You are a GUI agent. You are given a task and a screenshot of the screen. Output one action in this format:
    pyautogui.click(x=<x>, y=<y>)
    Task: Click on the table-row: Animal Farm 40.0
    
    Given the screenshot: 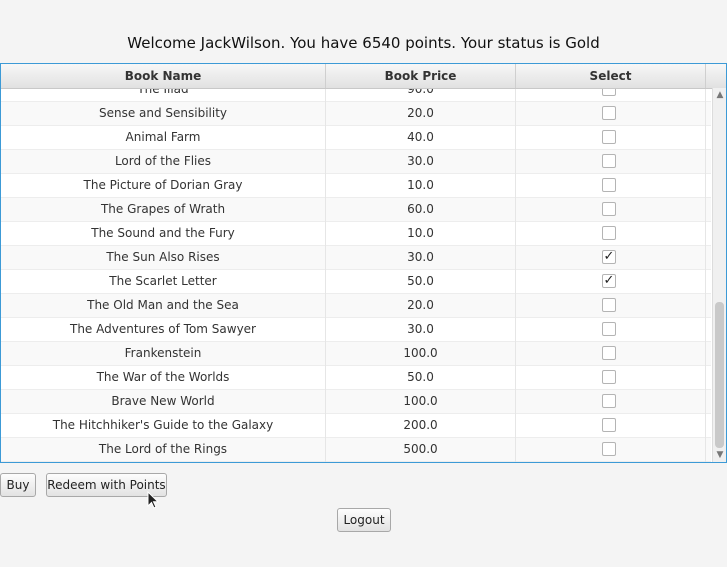 What is the action you would take?
    pyautogui.click(x=356, y=138)
    